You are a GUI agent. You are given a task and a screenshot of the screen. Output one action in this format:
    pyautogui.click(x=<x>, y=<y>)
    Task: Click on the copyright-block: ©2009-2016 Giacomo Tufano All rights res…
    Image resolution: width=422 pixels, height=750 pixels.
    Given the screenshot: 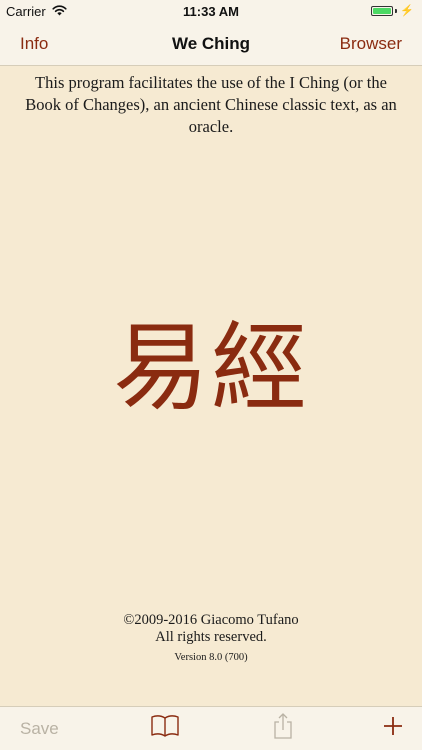 What is the action you would take?
    pyautogui.click(x=211, y=629)
    